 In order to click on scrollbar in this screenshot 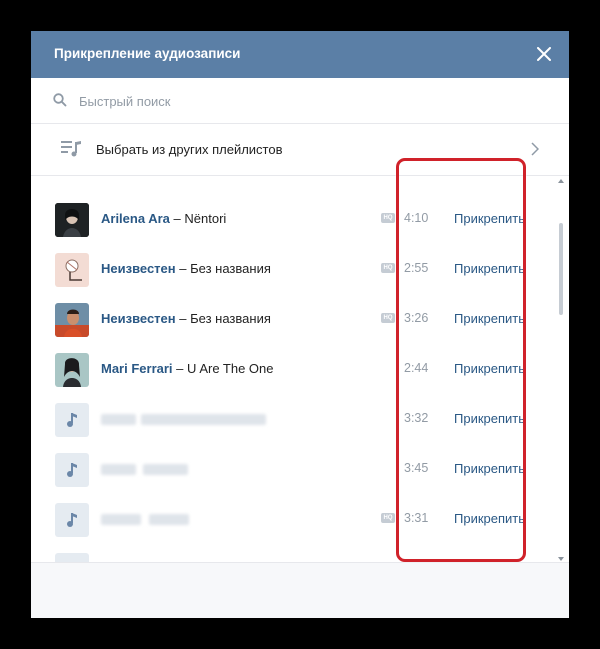, I will do `click(561, 370)`.